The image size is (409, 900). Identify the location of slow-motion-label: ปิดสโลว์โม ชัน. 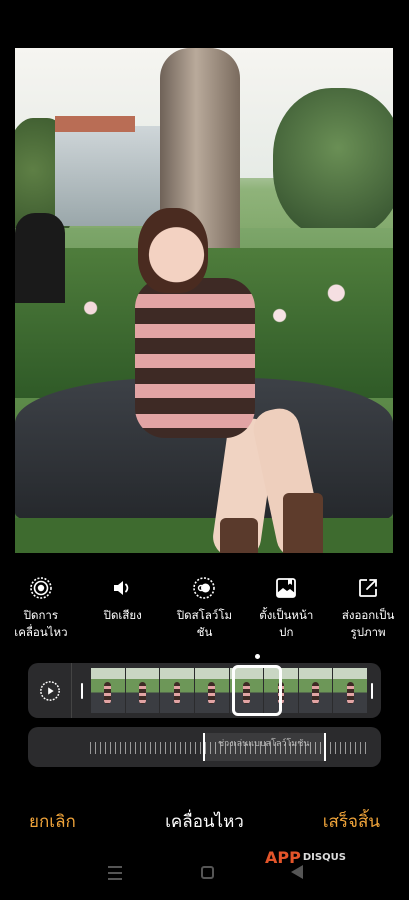
(204, 623).